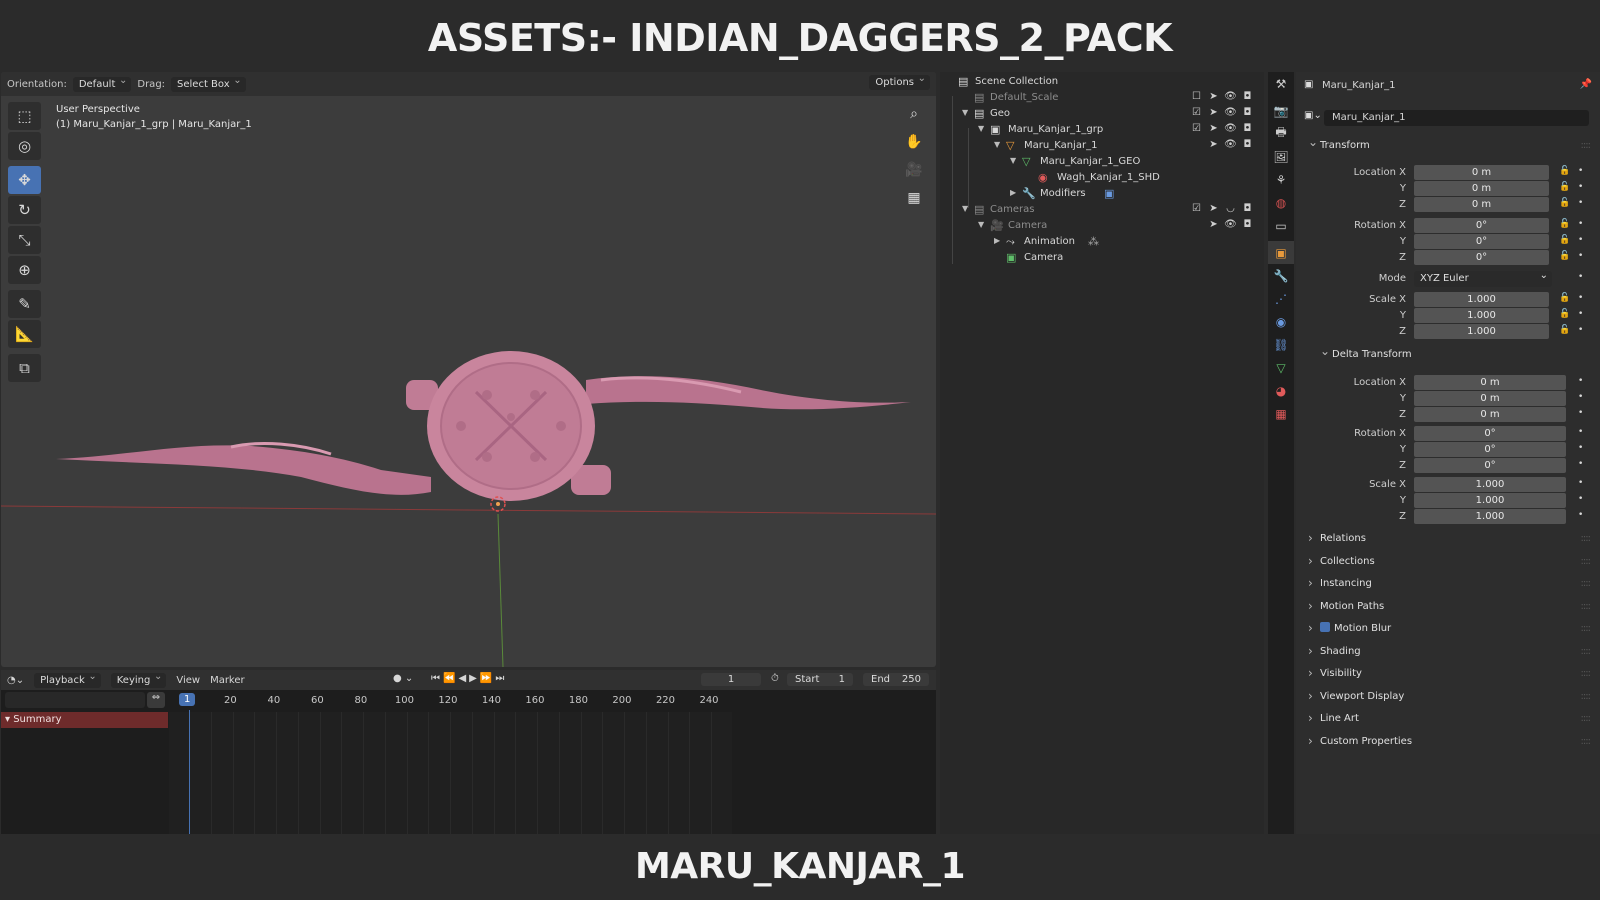 This screenshot has width=1600, height=900. What do you see at coordinates (501, 678) in the screenshot?
I see `jump-end-icon: ⏭` at bounding box center [501, 678].